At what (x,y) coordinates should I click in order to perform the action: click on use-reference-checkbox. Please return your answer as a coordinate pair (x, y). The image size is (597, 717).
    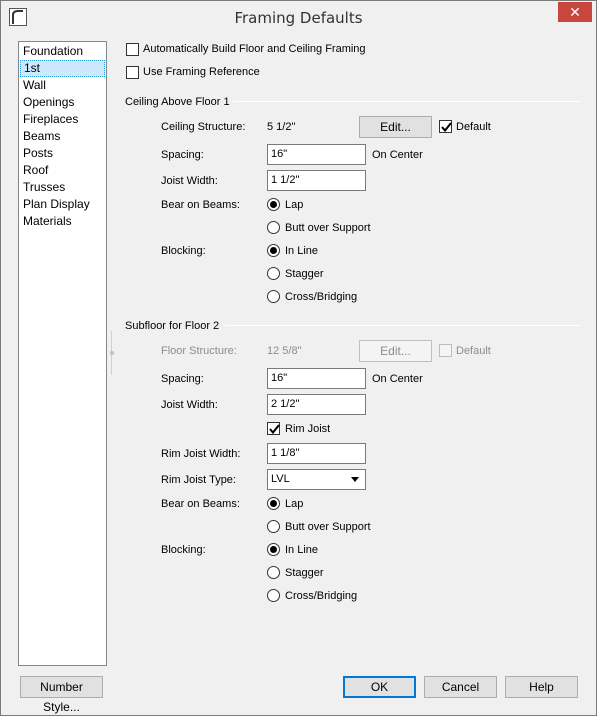
    Looking at the image, I should click on (132, 72).